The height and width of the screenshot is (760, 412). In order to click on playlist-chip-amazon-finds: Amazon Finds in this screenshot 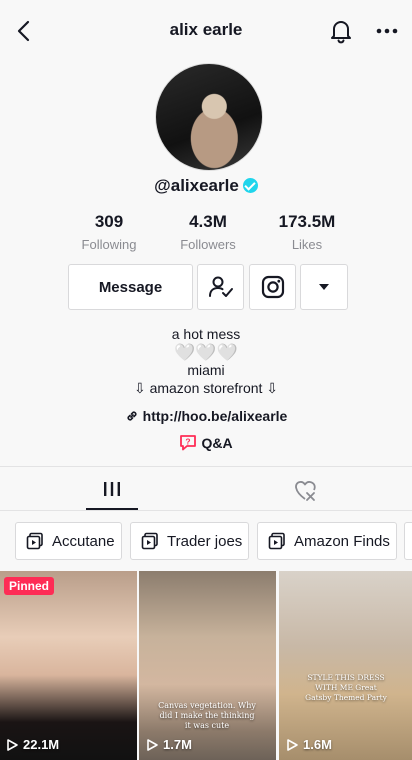, I will do `click(327, 541)`.